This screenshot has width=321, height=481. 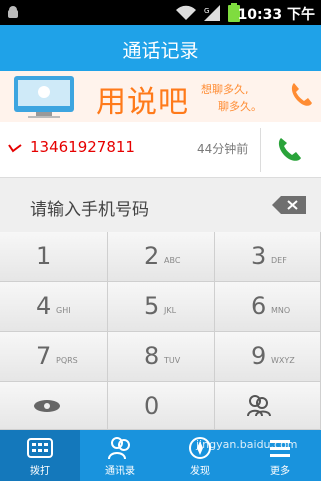 What do you see at coordinates (82, 147) in the screenshot?
I see `call-number: 13461927811` at bounding box center [82, 147].